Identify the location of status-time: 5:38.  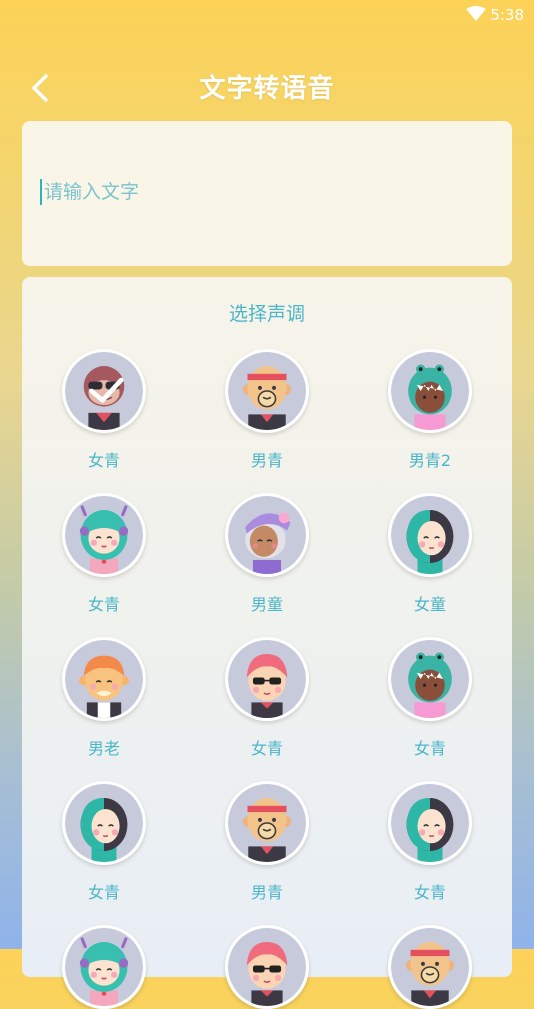
(507, 15).